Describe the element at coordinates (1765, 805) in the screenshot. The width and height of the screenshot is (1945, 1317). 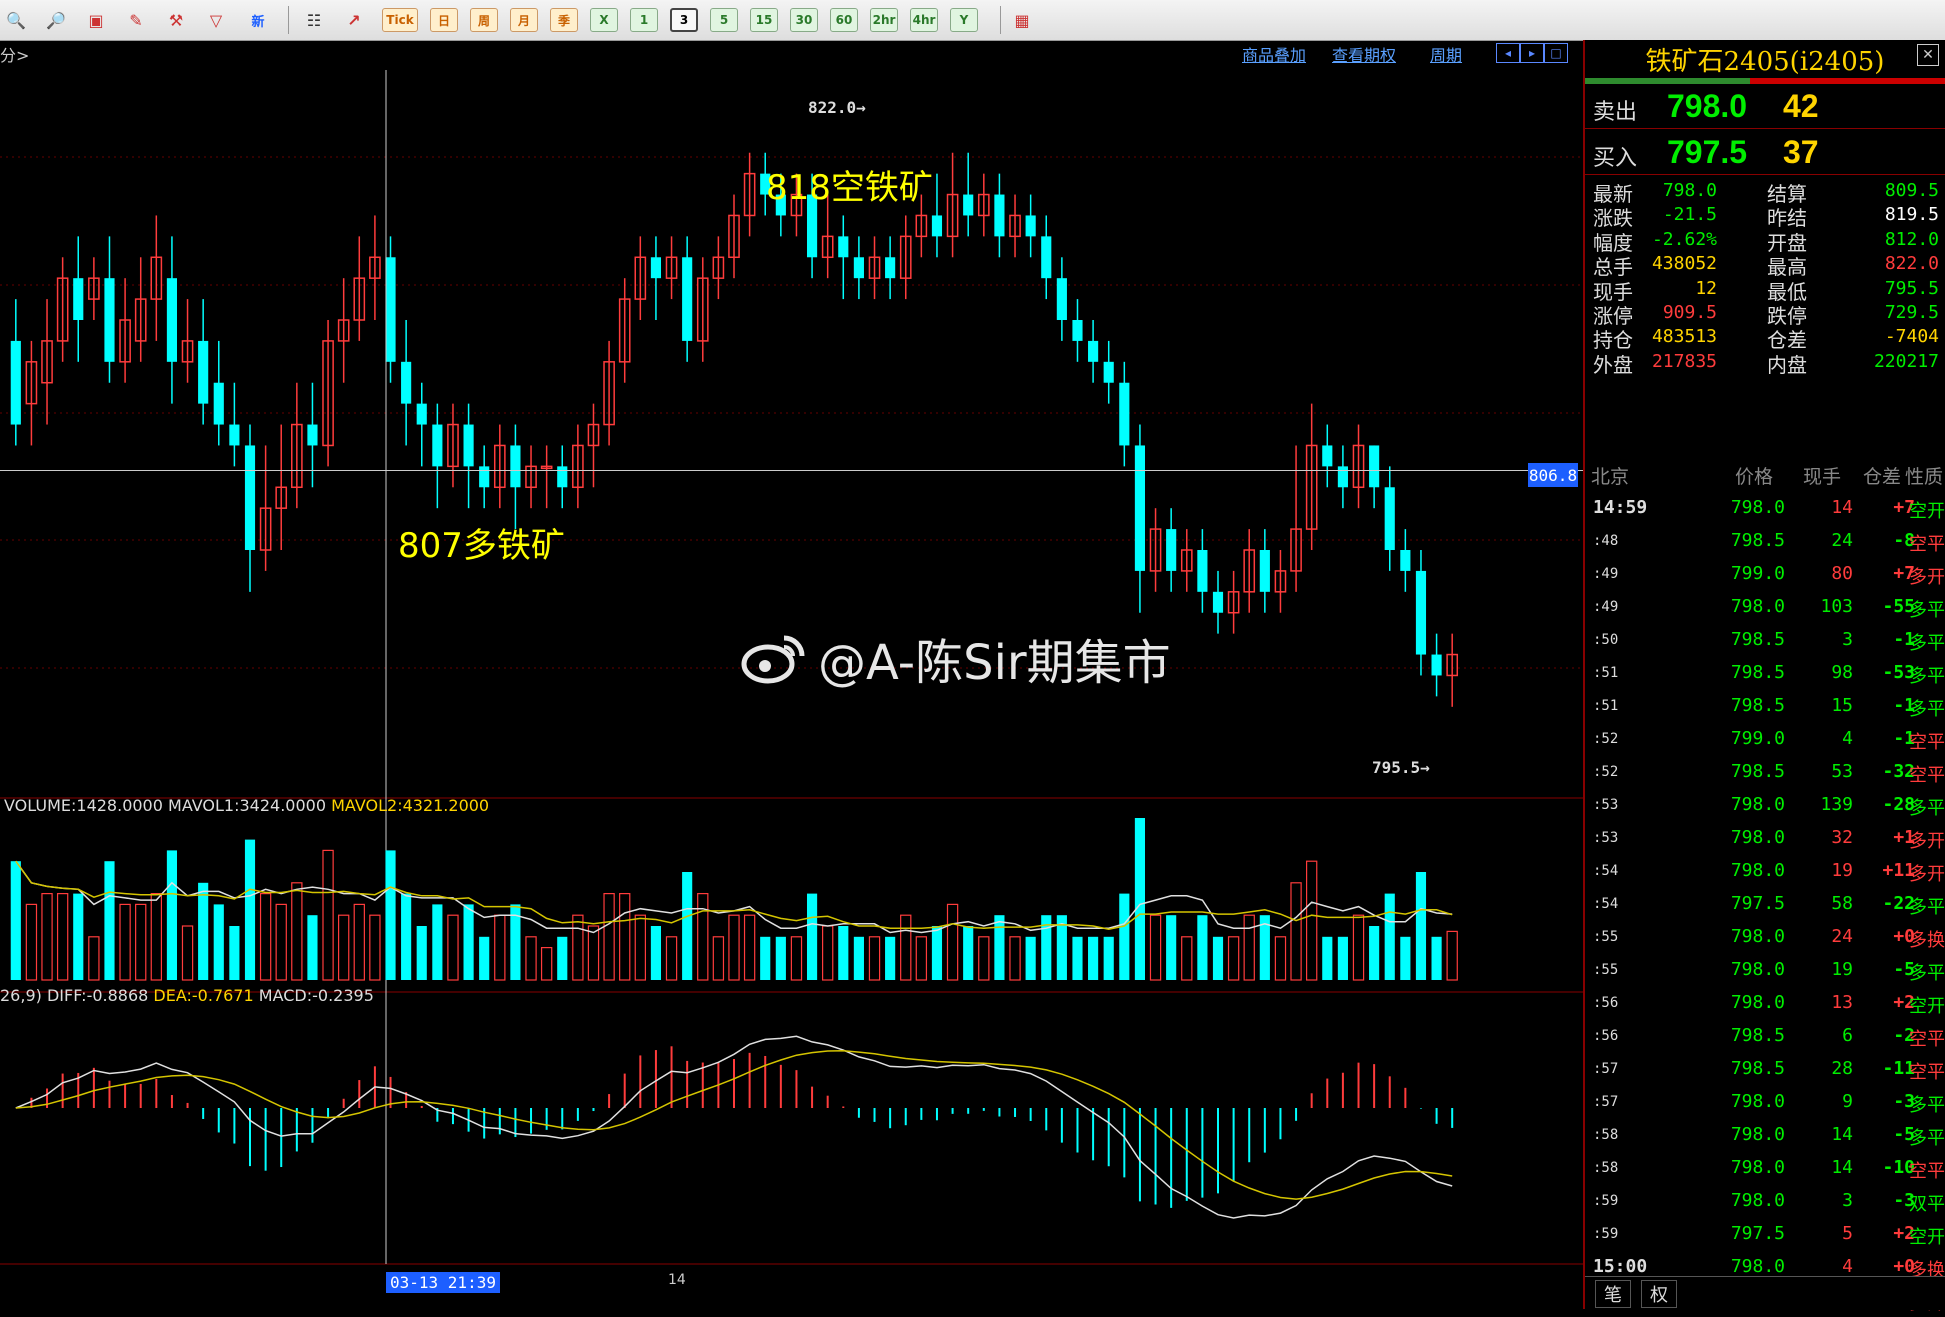
I see `tick-row: :53 798.0 139 -28 多平` at that location.